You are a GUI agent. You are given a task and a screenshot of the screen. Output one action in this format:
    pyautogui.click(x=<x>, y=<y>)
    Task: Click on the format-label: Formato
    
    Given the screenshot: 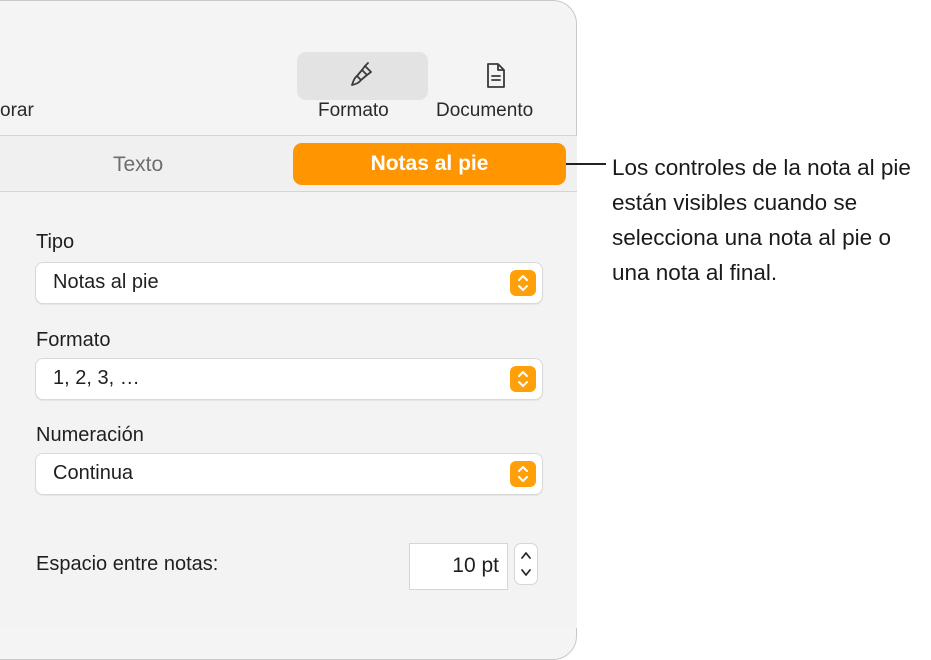 What is the action you would take?
    pyautogui.click(x=73, y=340)
    